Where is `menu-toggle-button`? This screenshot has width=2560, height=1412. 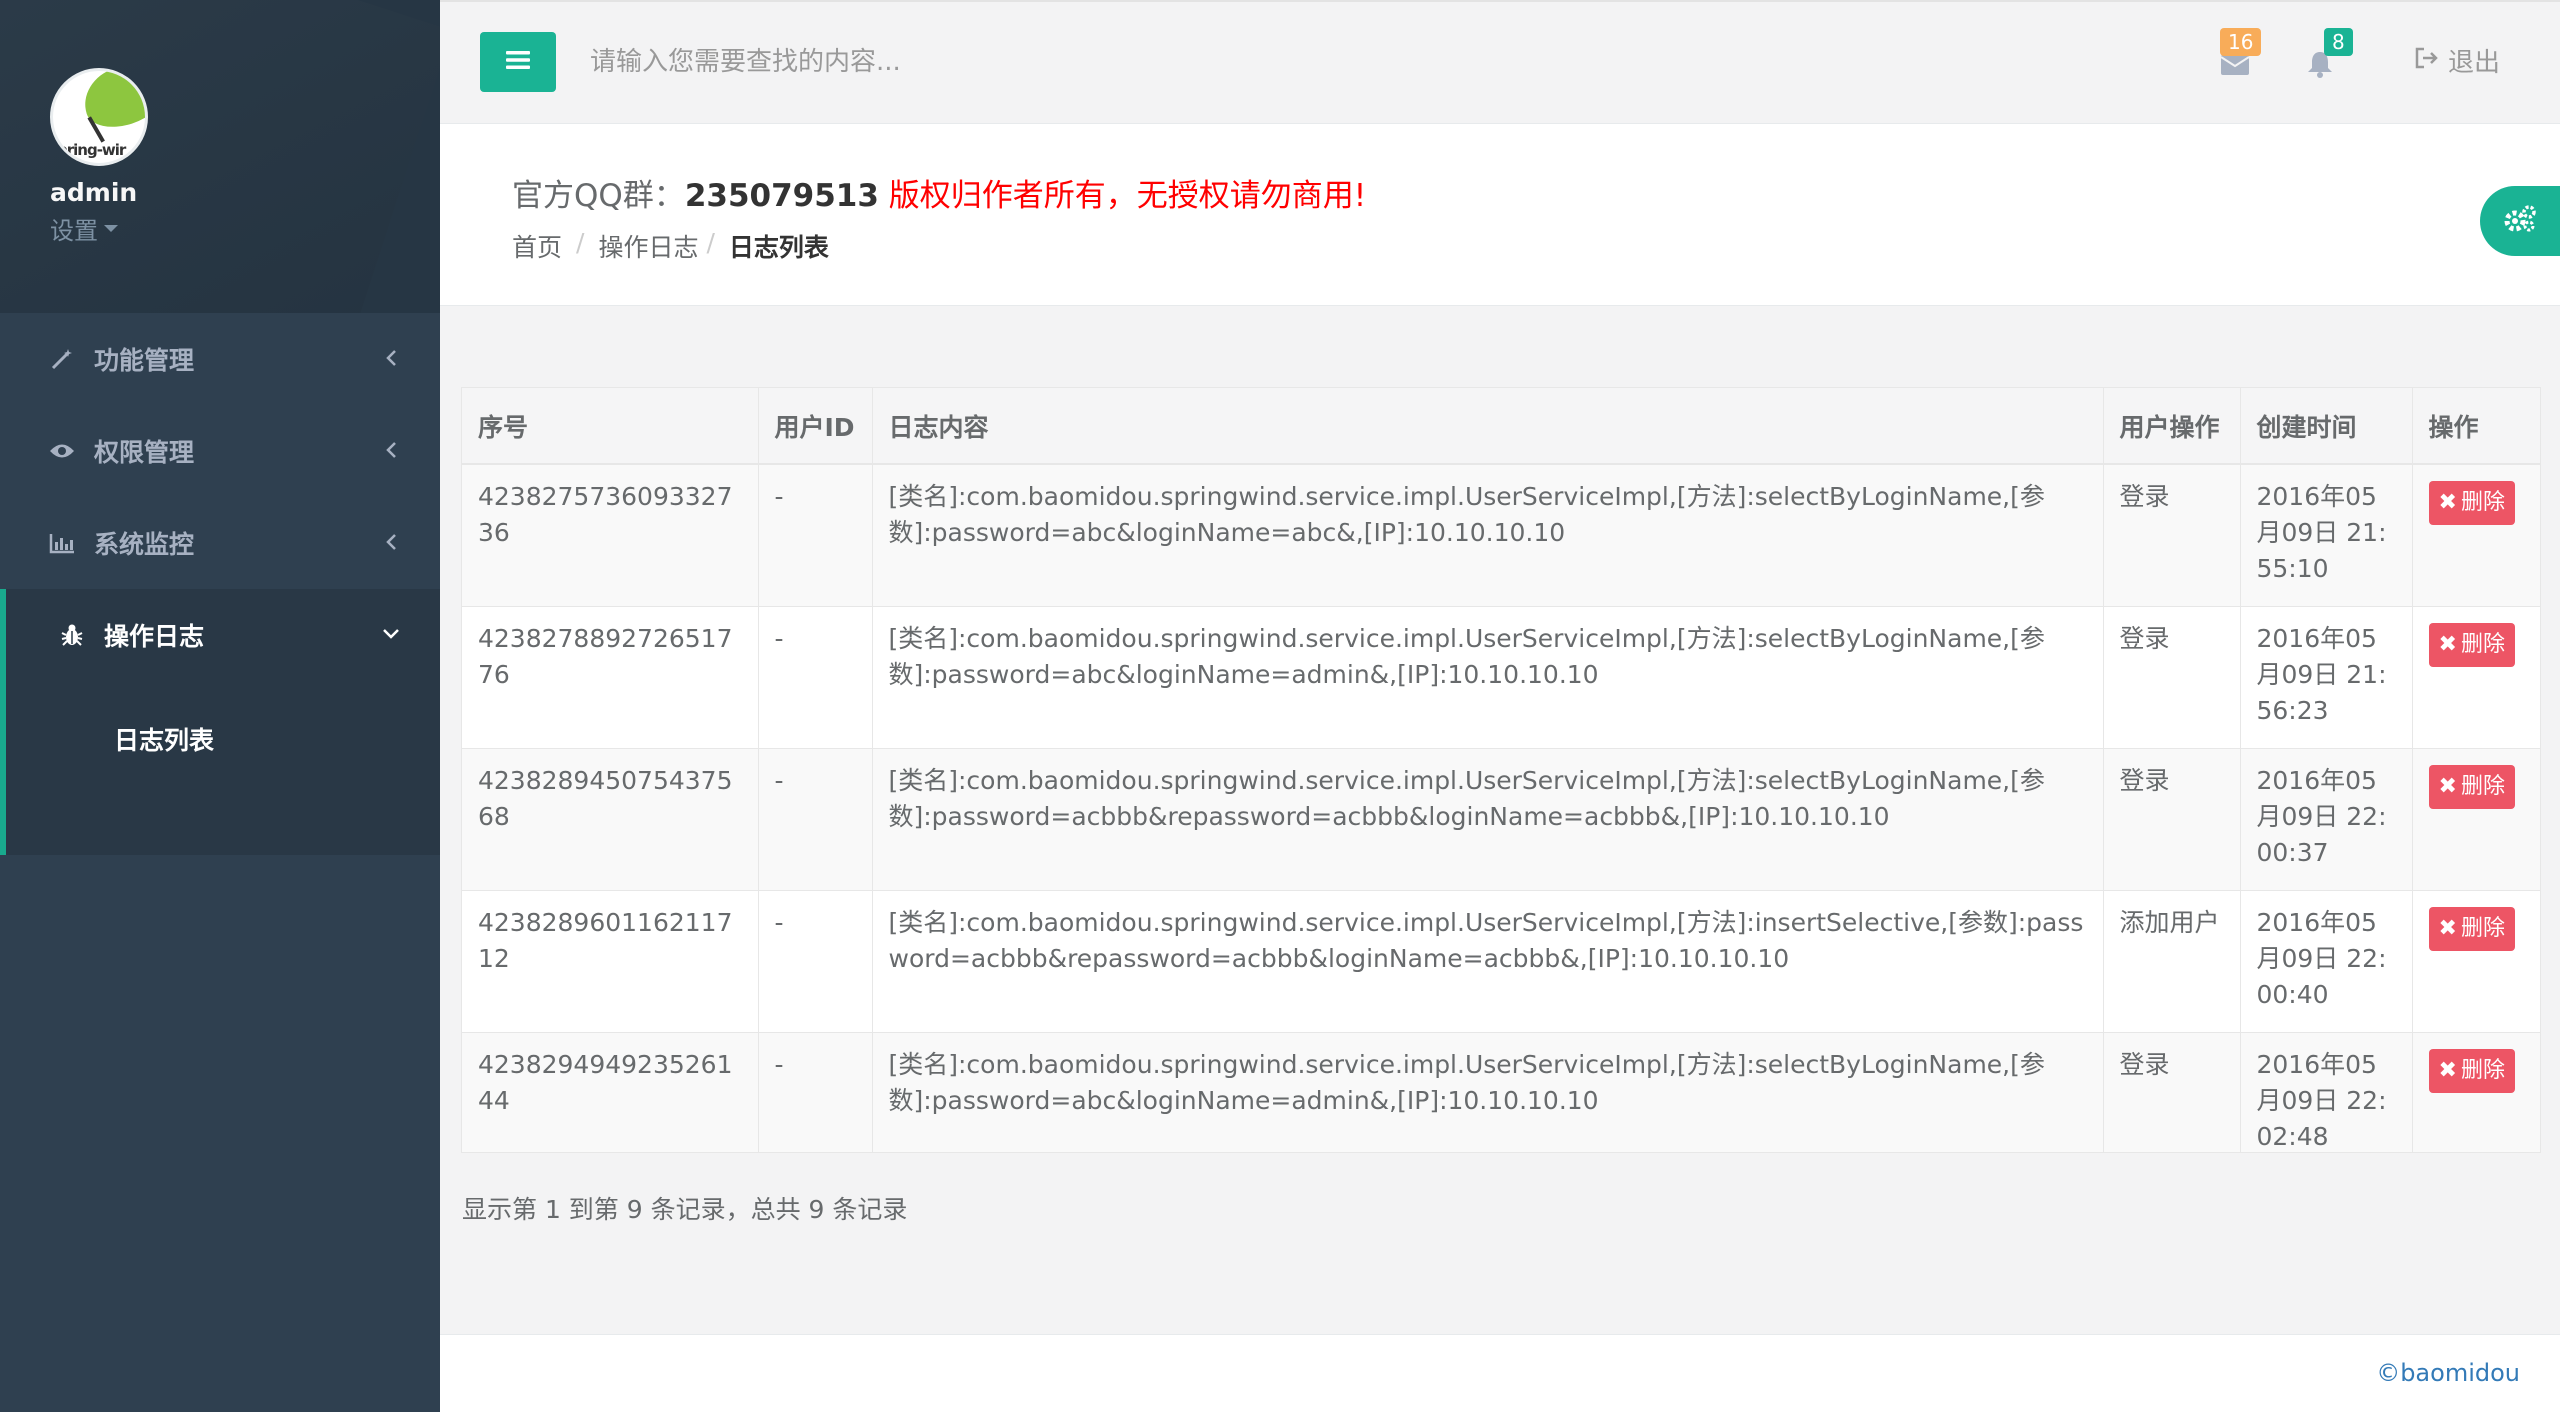
menu-toggle-button is located at coordinates (518, 62).